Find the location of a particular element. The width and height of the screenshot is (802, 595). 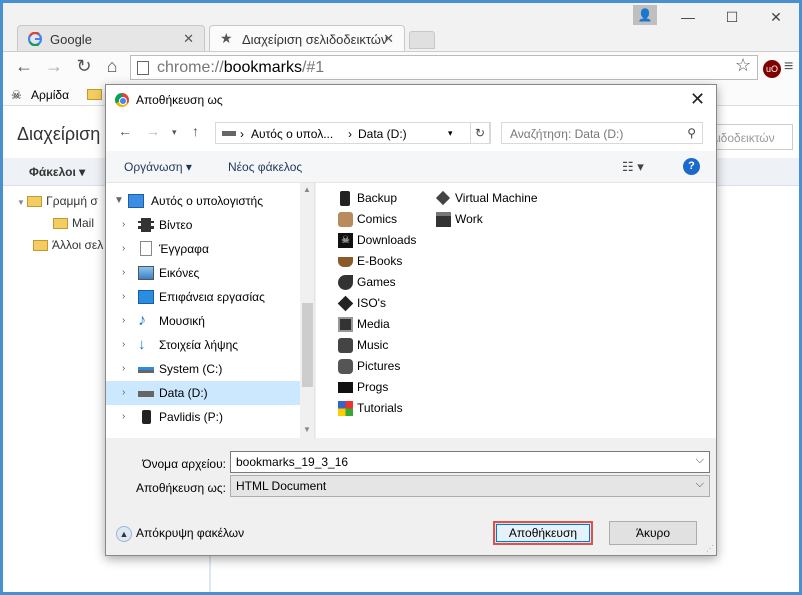

nav-item-music: › ♪ Μουσική is located at coordinates (203, 321).